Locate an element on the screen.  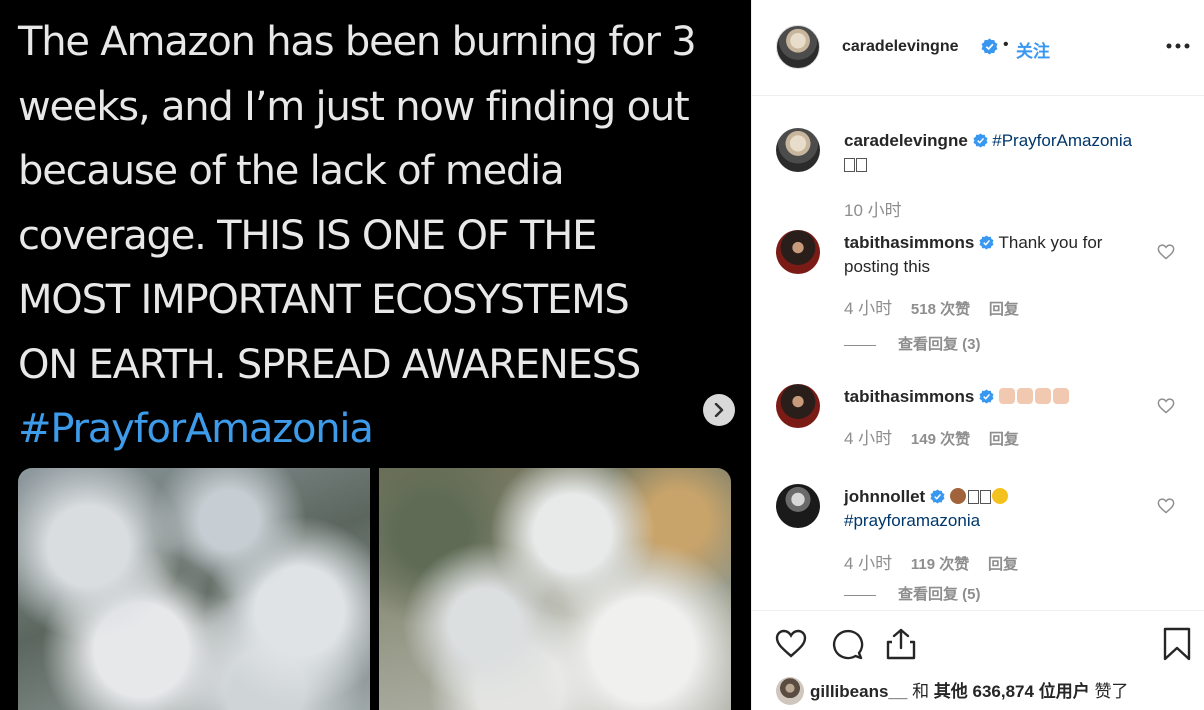
follow-button: 关注 is located at coordinates (1033, 49).